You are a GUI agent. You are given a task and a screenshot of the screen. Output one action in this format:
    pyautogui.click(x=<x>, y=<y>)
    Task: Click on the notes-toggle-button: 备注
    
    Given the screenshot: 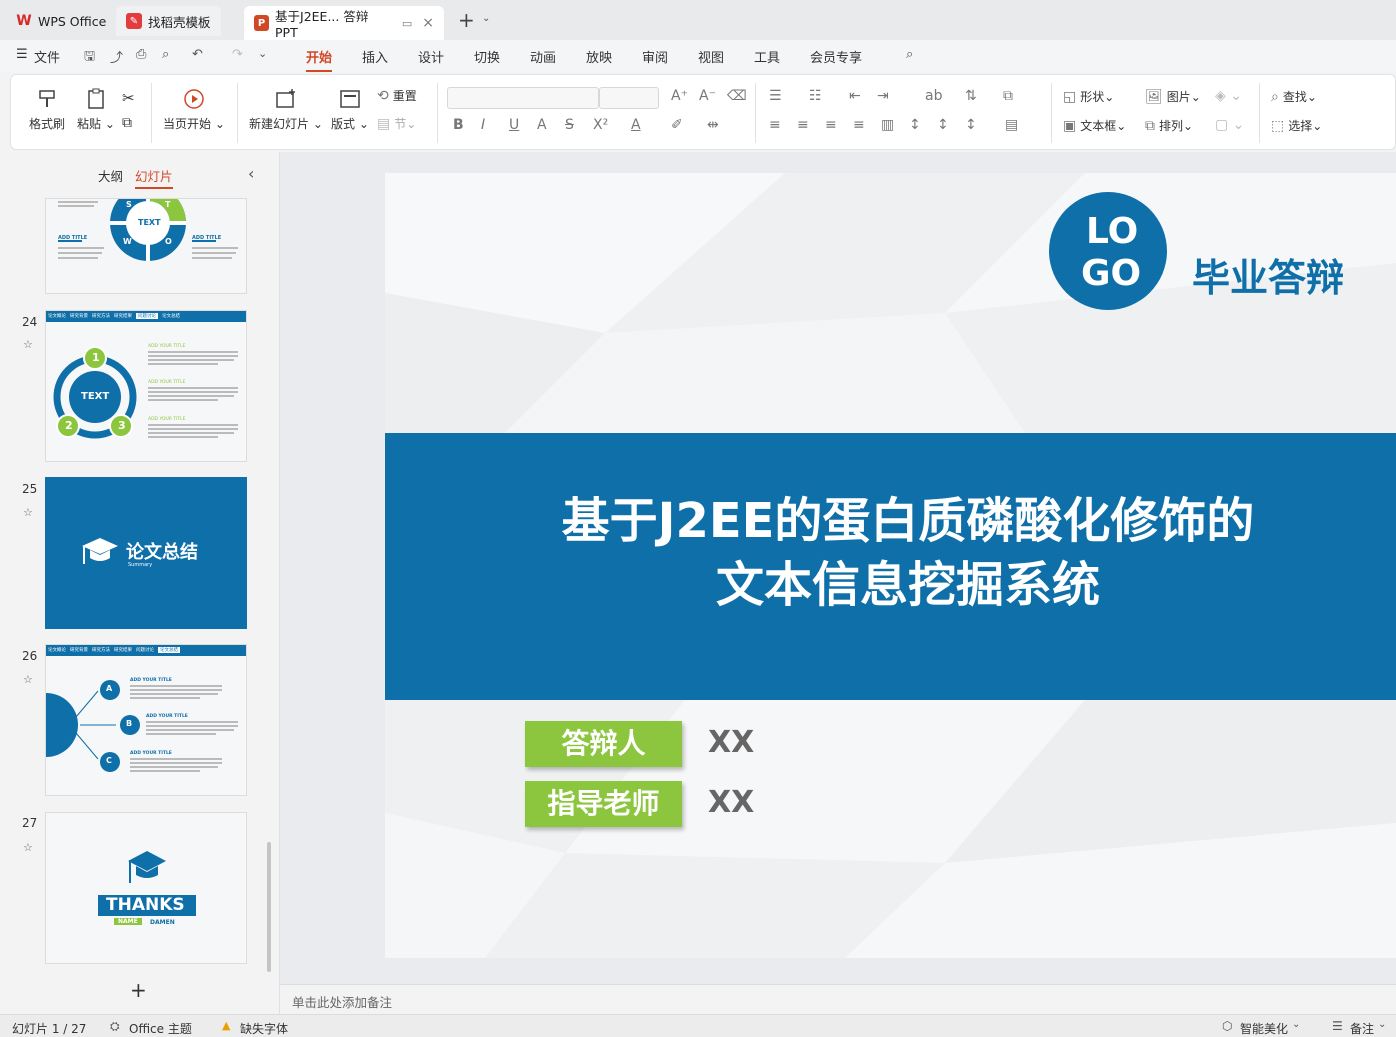 What is the action you would take?
    pyautogui.click(x=1362, y=1028)
    